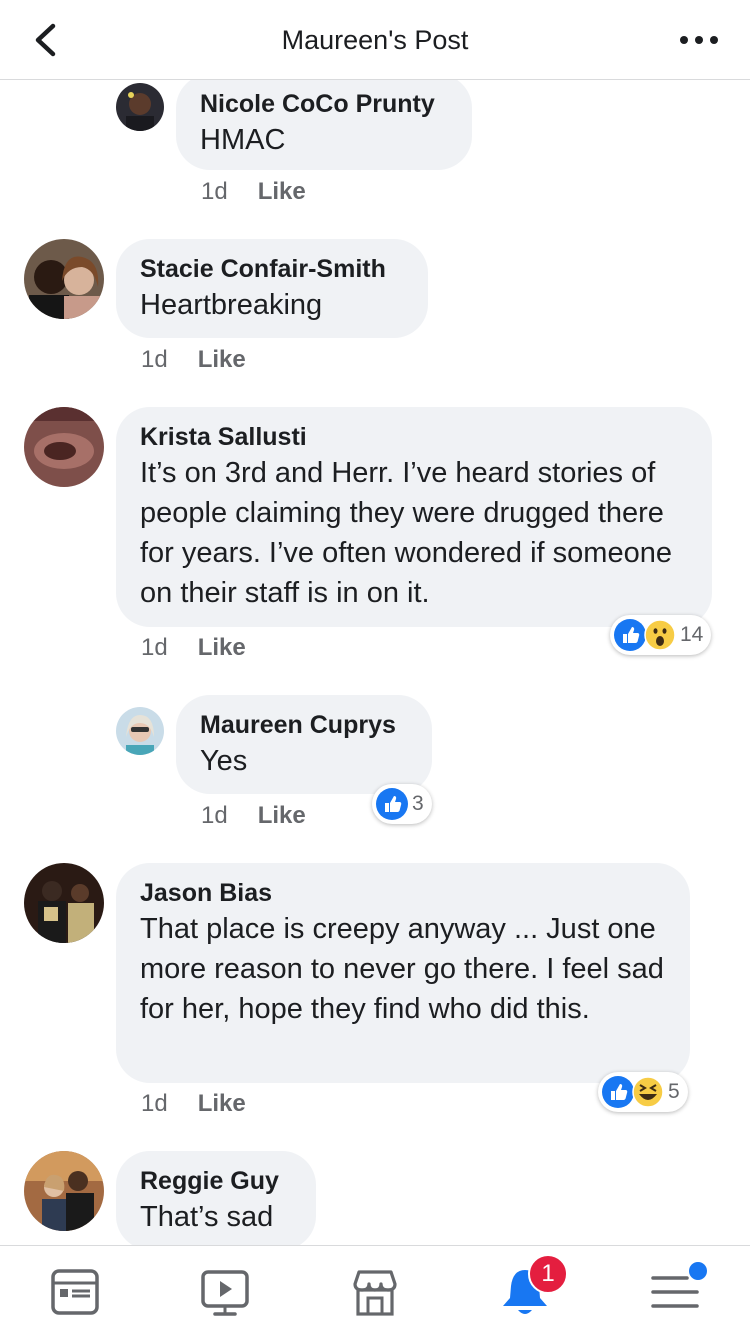 This screenshot has width=750, height=1334. I want to click on watch-icon, so click(225, 1293).